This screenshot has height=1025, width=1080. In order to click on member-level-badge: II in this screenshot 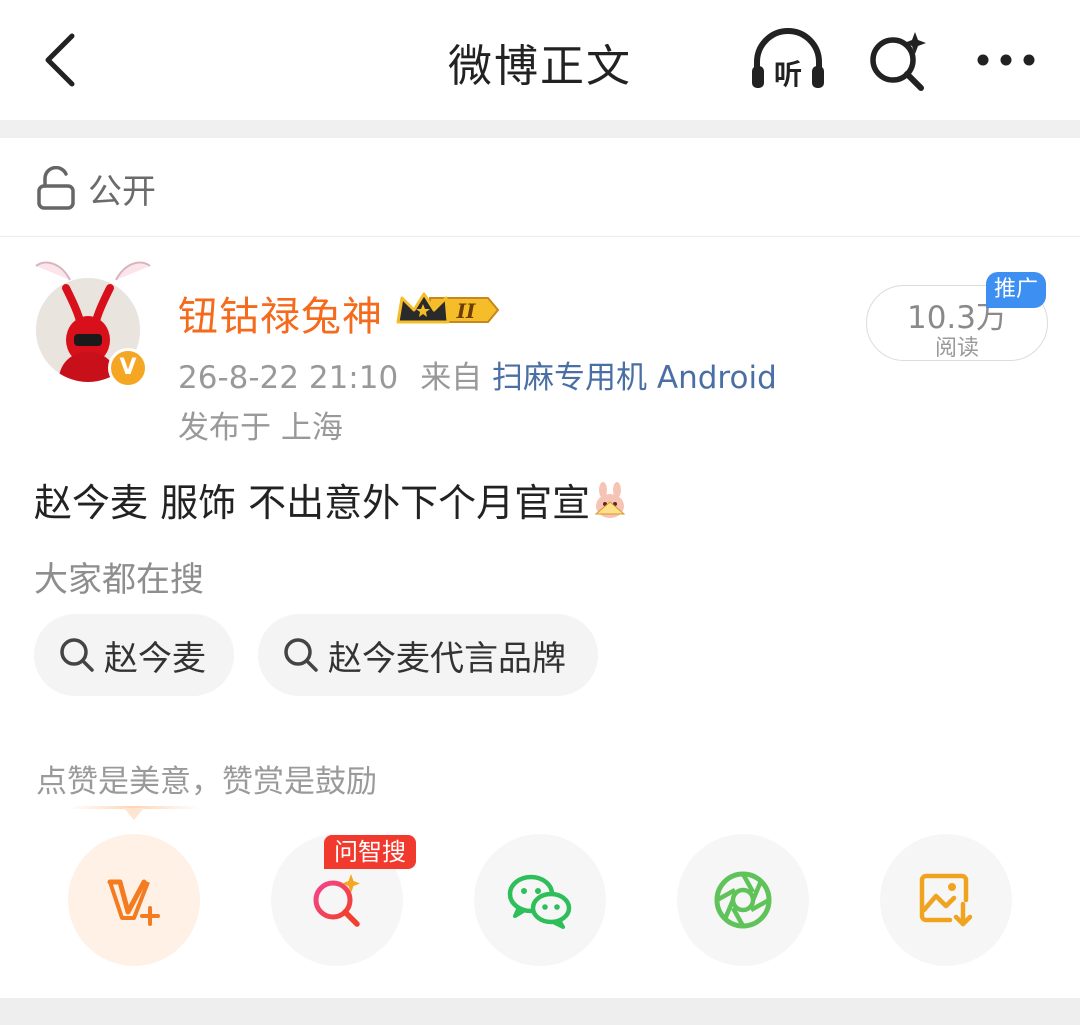, I will do `click(449, 310)`.